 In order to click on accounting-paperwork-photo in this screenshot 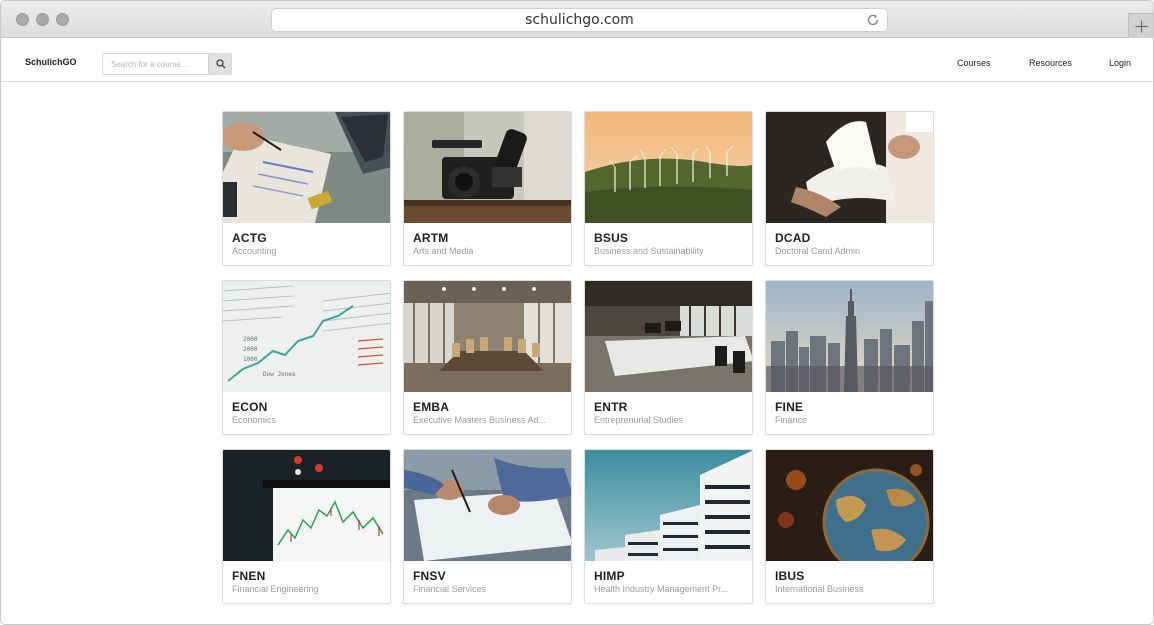, I will do `click(306, 167)`.